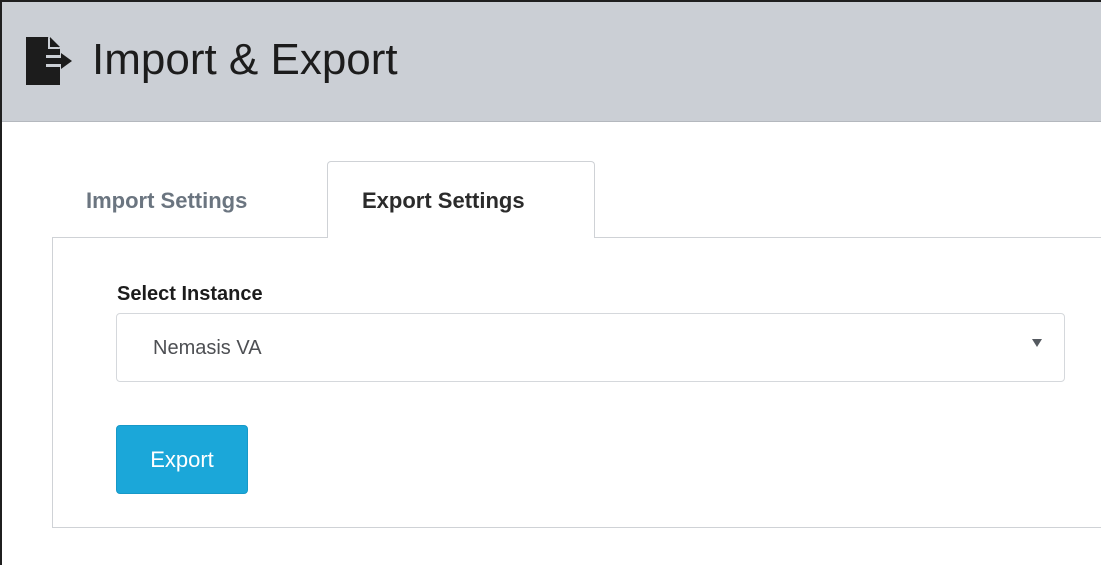 The height and width of the screenshot is (565, 1101). What do you see at coordinates (245, 59) in the screenshot?
I see `page-title: Import & Export` at bounding box center [245, 59].